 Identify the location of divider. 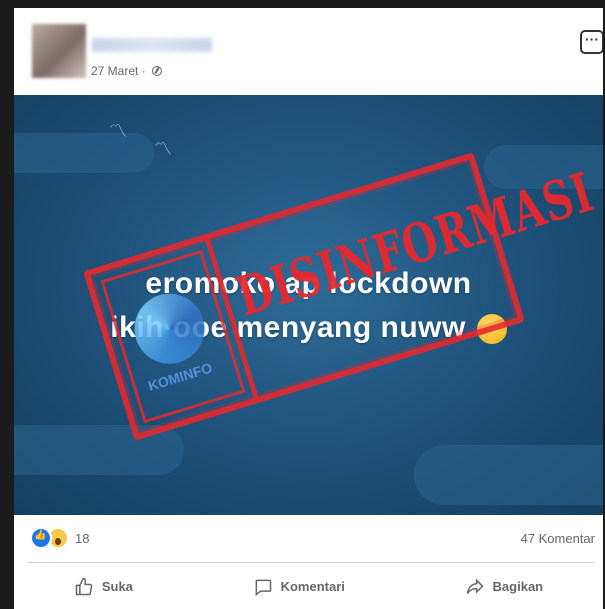
(311, 562).